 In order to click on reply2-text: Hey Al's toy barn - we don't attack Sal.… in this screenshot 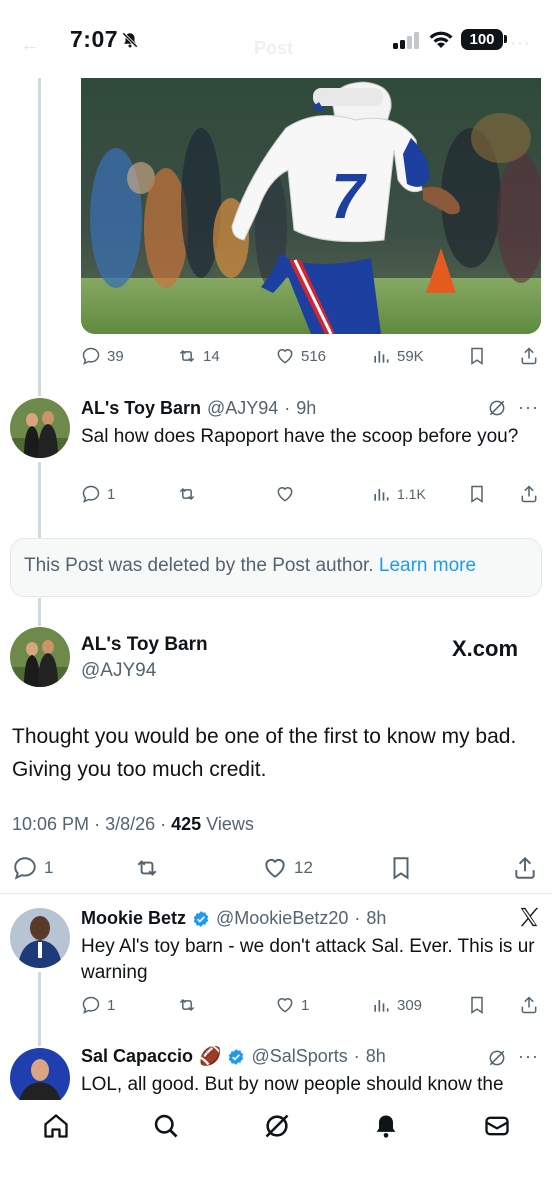, I will do `click(308, 959)`.